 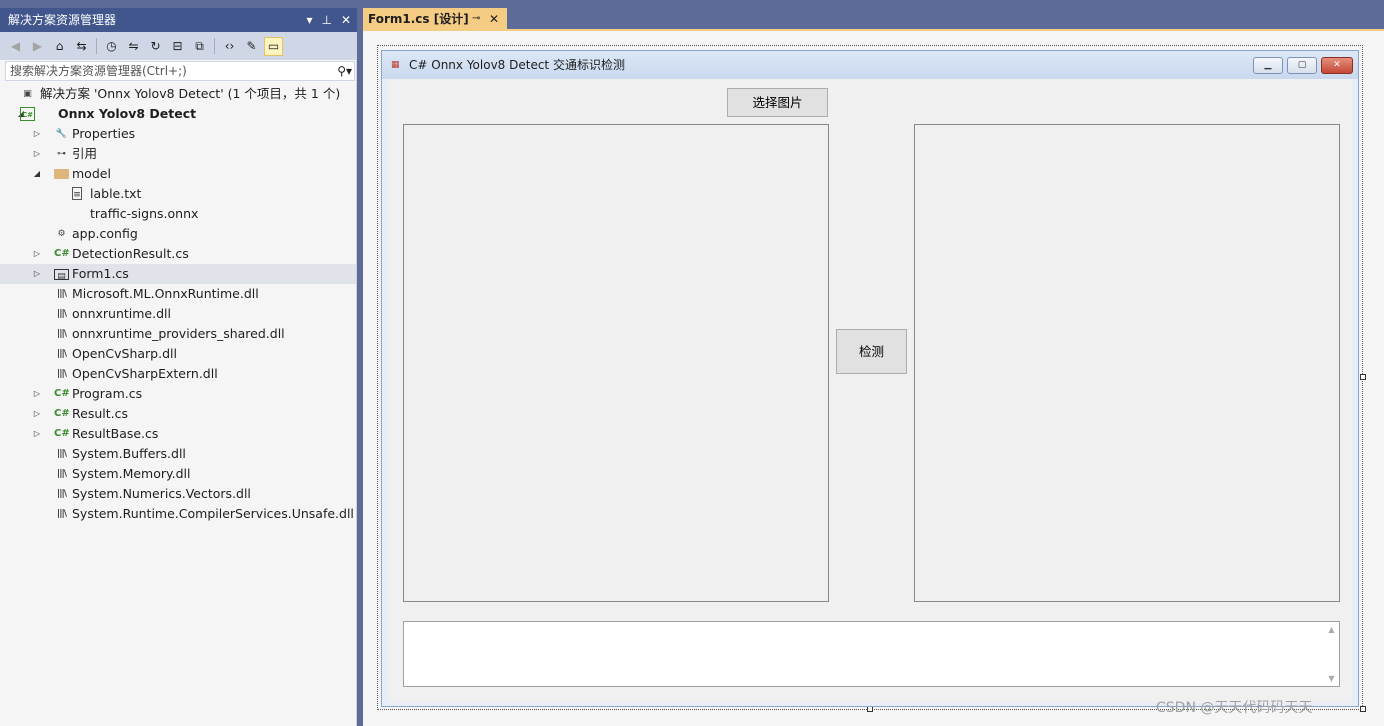 I want to click on tree-item-label: DetectionResult.cs, so click(x=130, y=253).